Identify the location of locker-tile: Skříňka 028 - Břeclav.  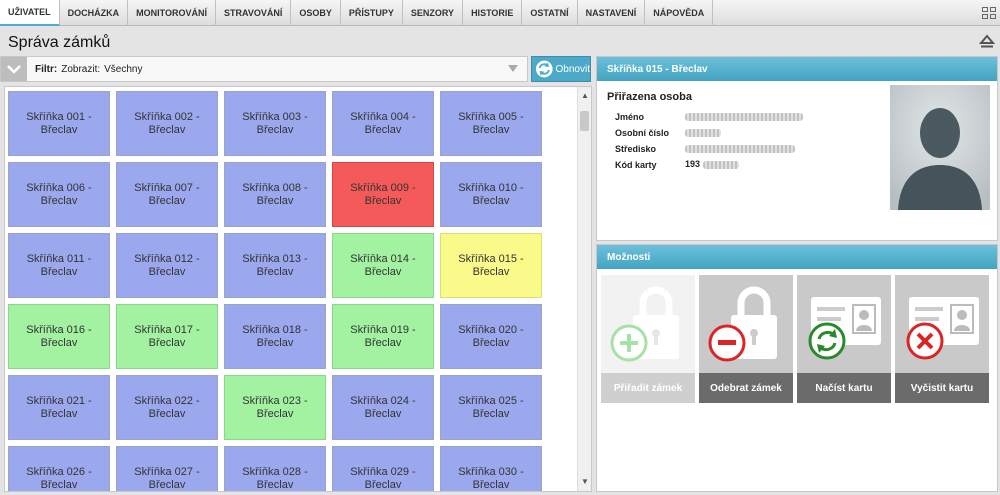
(275, 468).